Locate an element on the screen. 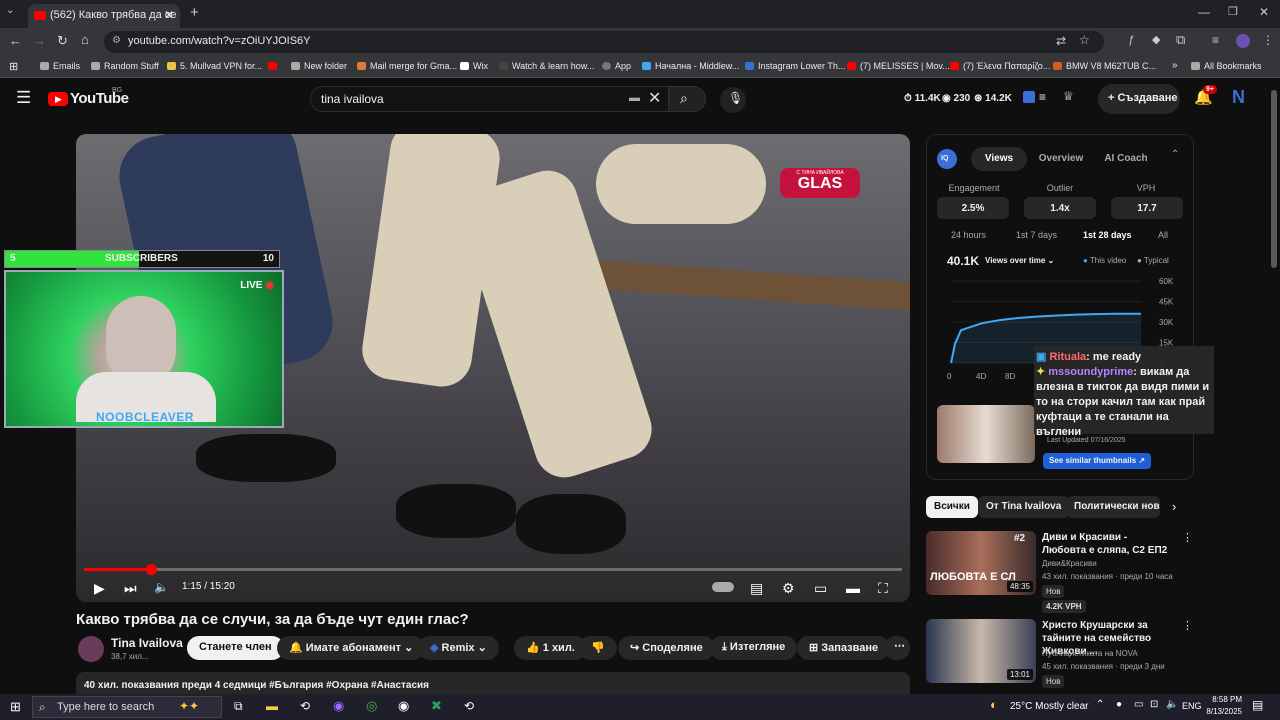 The image size is (1280, 720). range-all: All is located at coordinates (1163, 235).